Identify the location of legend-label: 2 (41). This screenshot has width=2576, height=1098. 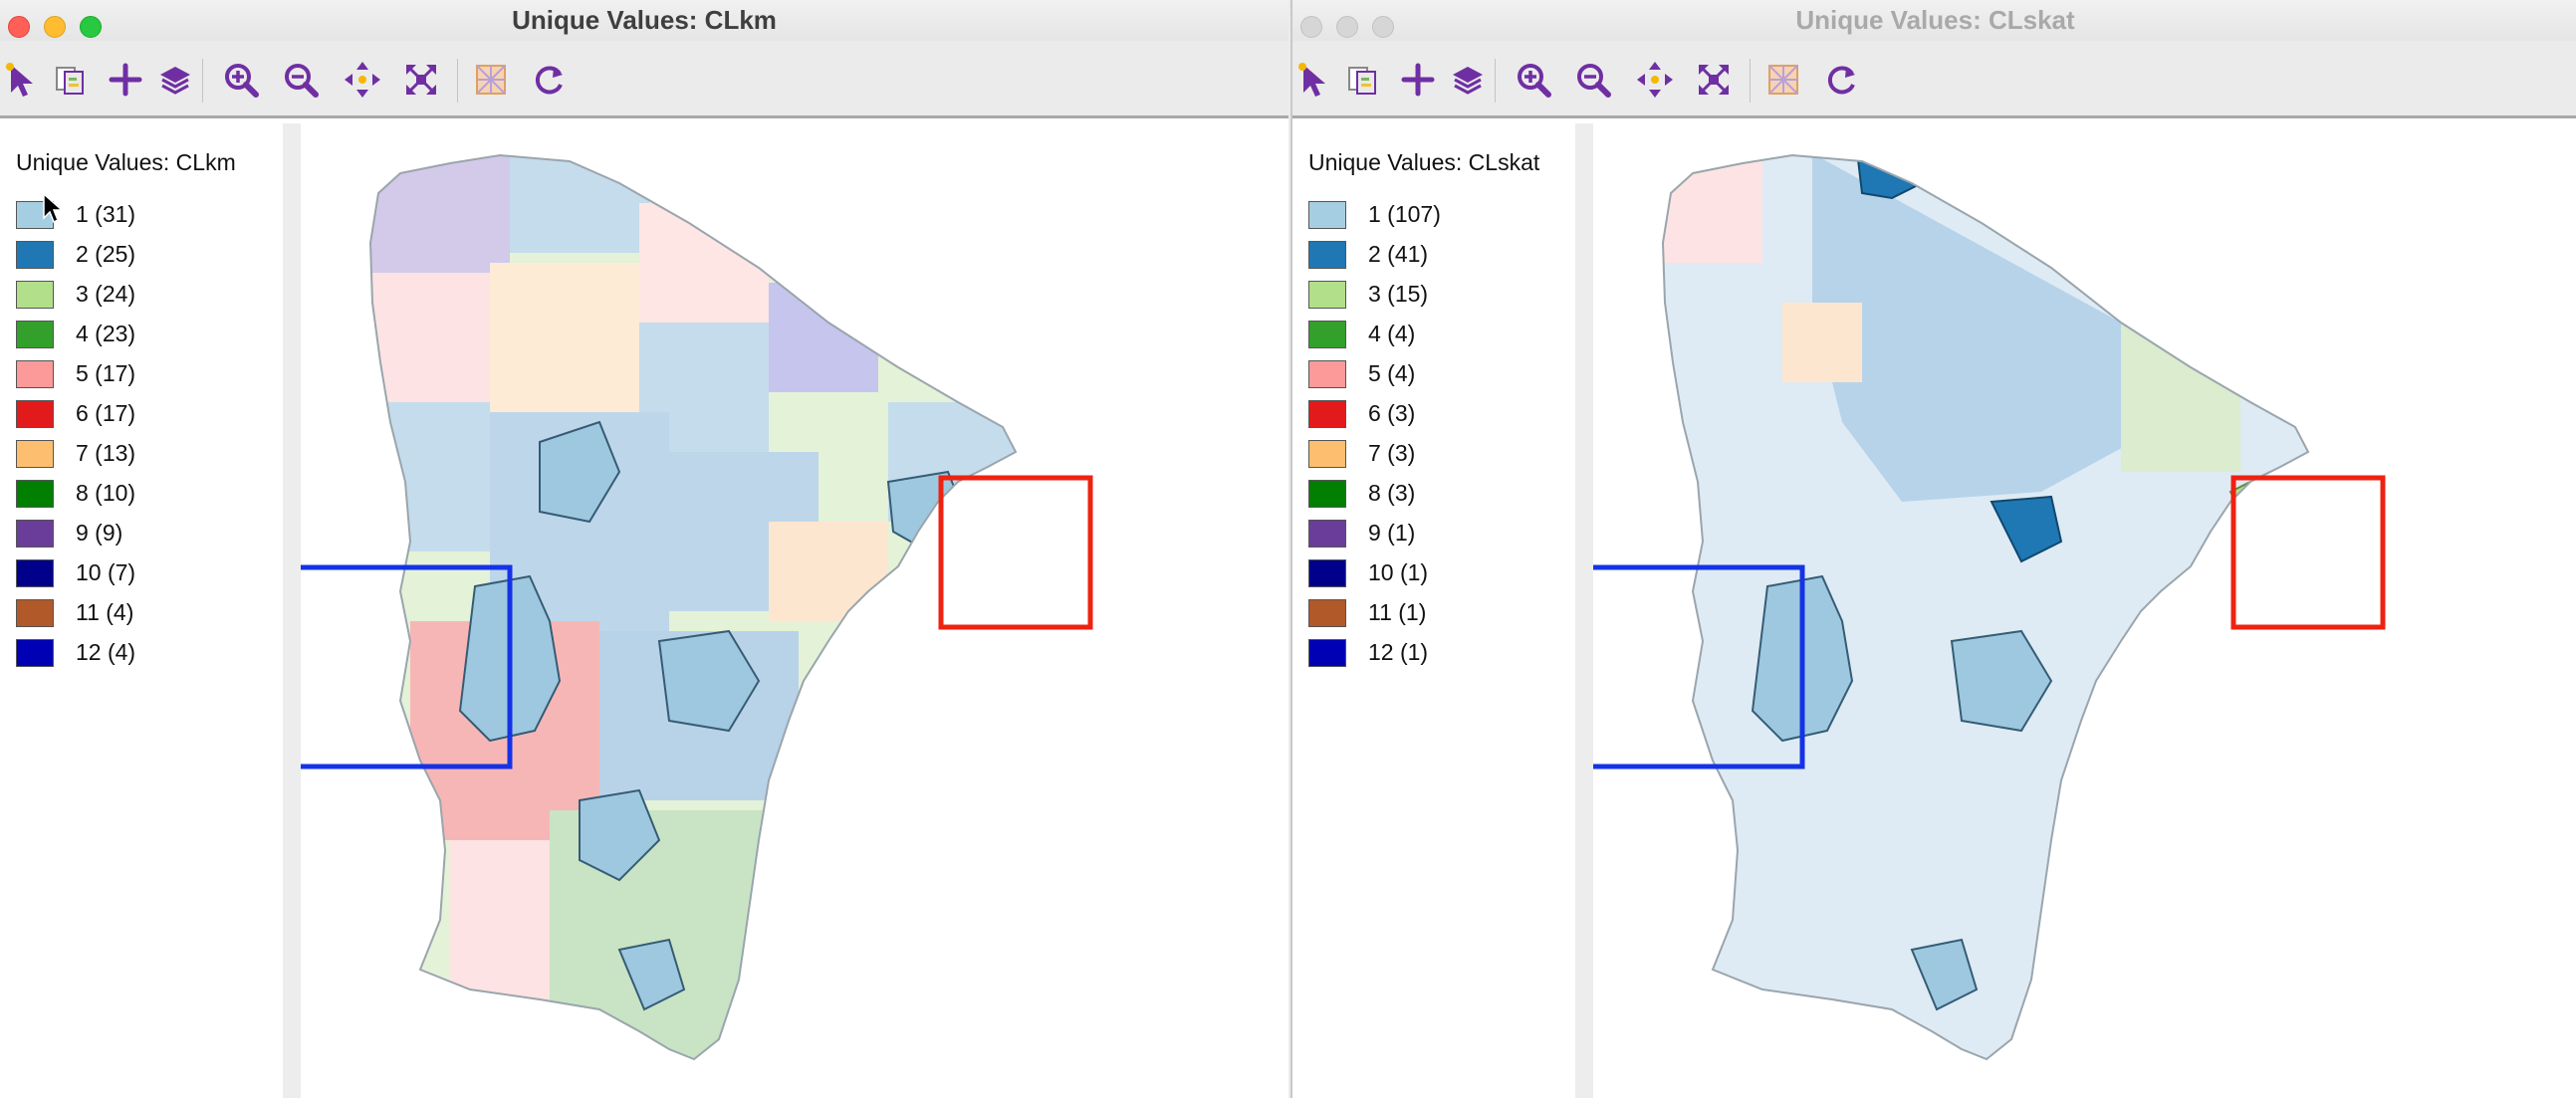
(1398, 254).